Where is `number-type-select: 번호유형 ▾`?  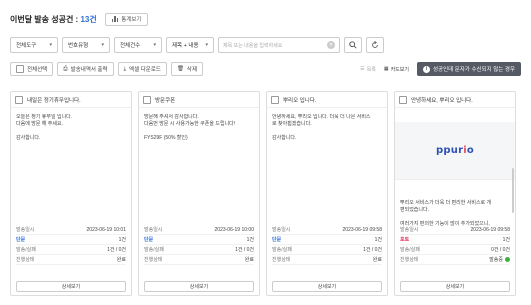 number-type-select: 번호유형 ▾ is located at coordinates (86, 45).